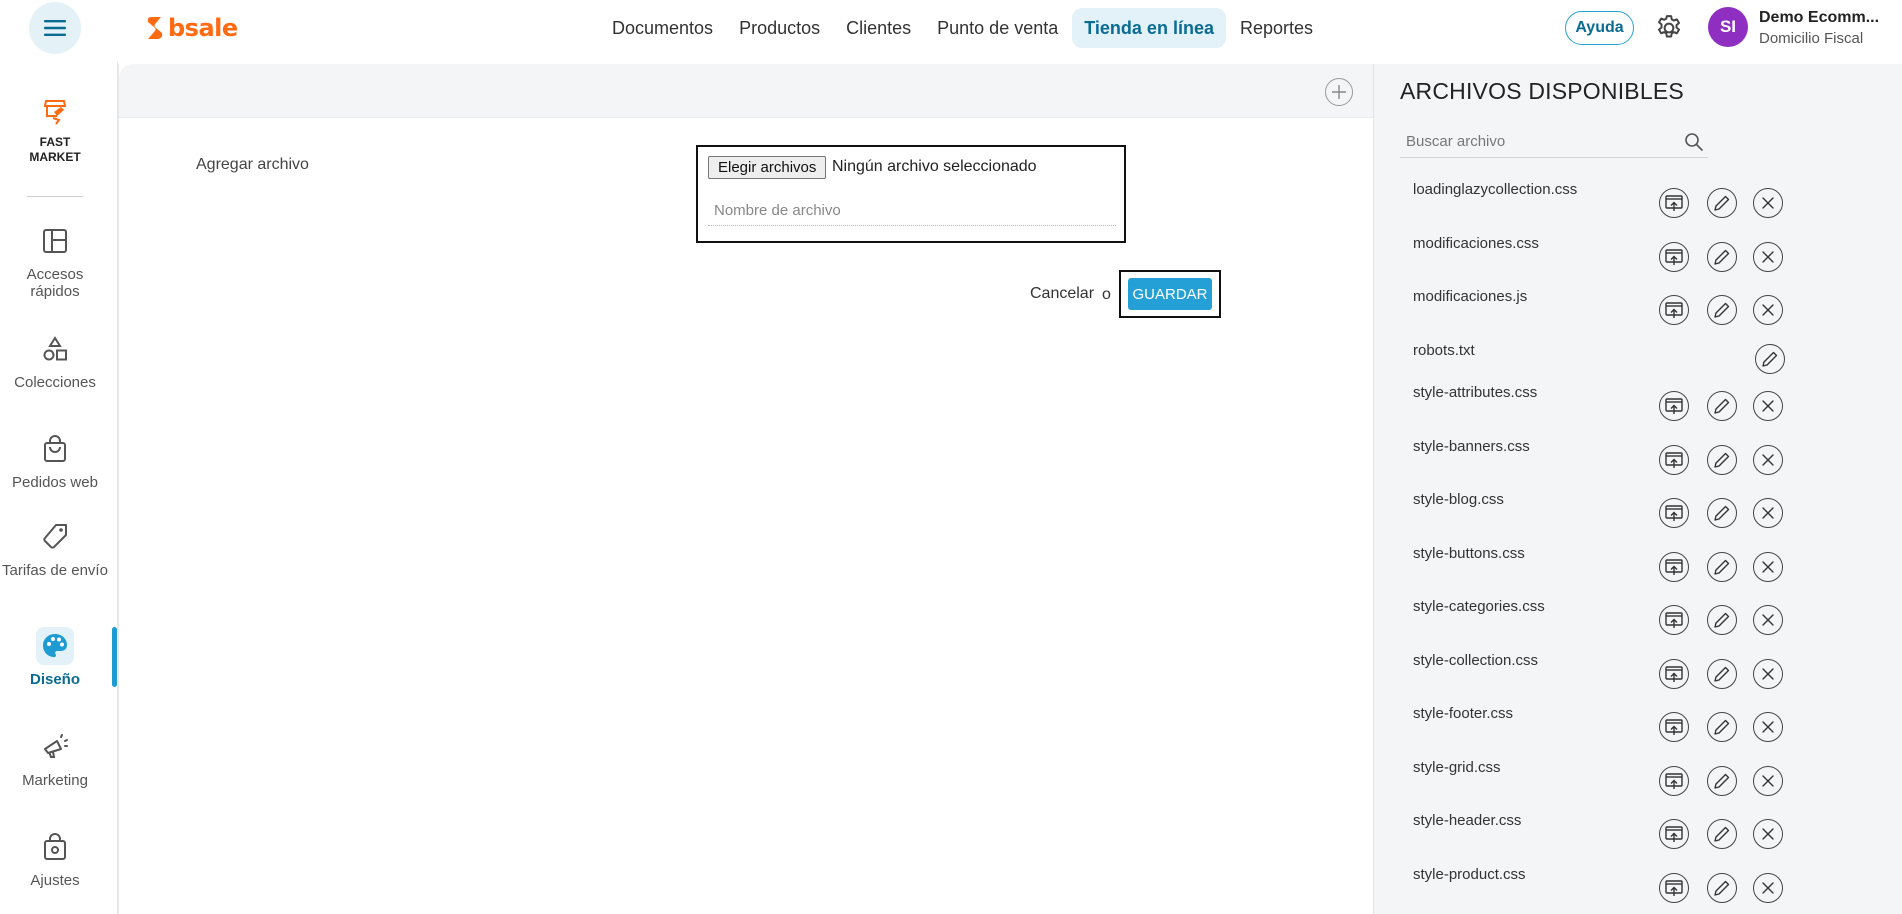  What do you see at coordinates (1475, 392) in the screenshot?
I see `file-name: style-attributes.css` at bounding box center [1475, 392].